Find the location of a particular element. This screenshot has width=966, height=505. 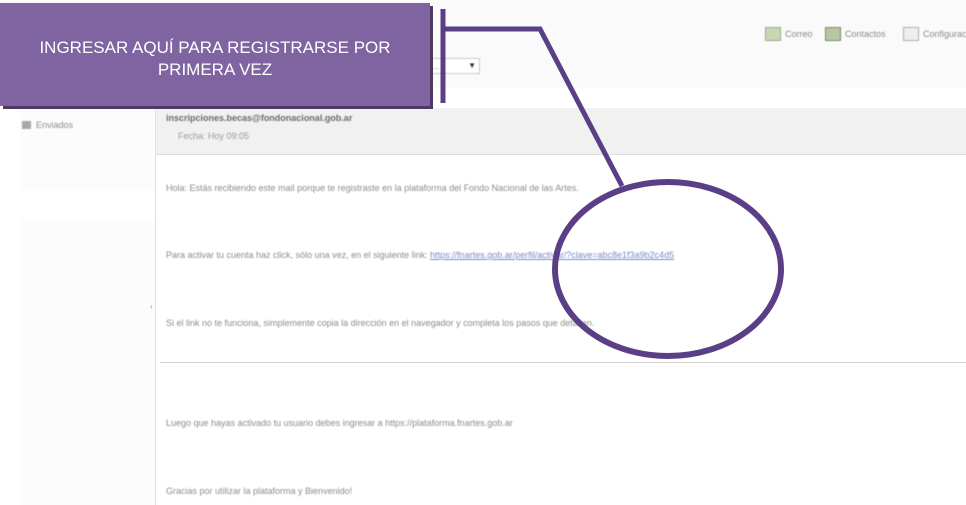

folder-icon is located at coordinates (26, 125).